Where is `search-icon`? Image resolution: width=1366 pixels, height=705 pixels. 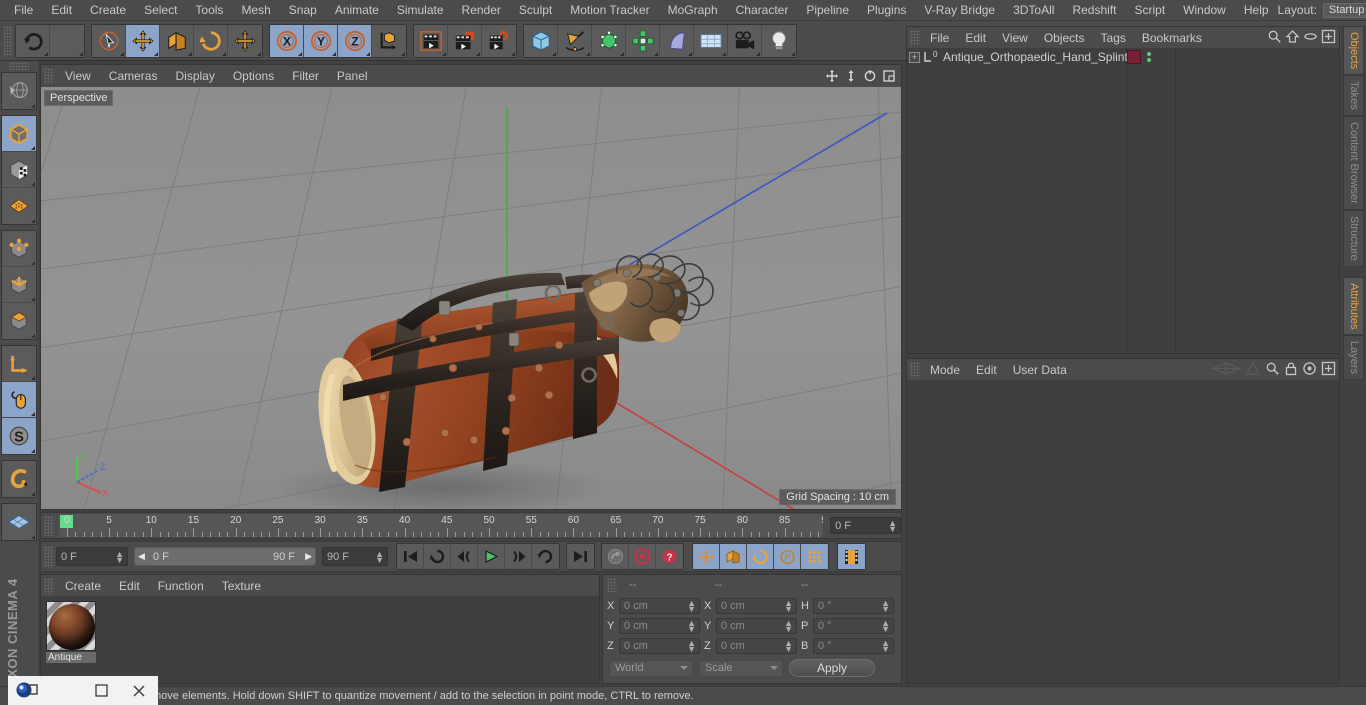
search-icon is located at coordinates (1272, 370).